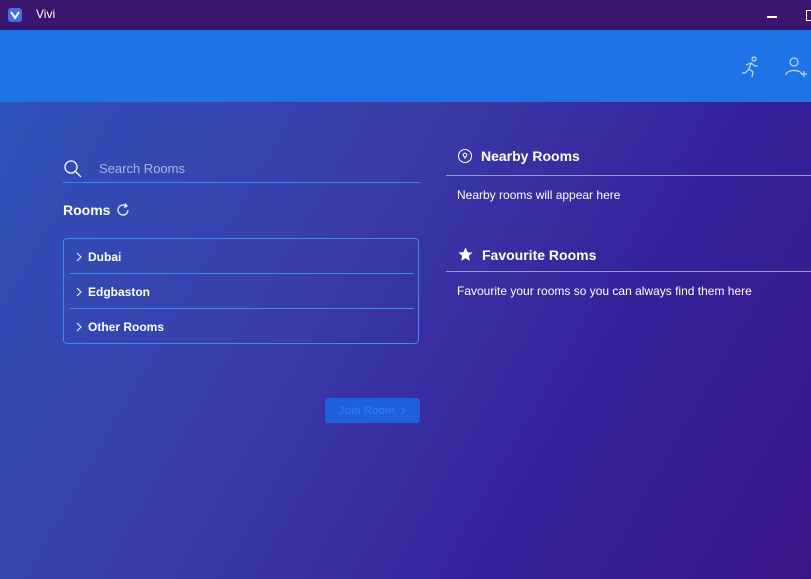  What do you see at coordinates (254, 168) in the screenshot?
I see `search-input` at bounding box center [254, 168].